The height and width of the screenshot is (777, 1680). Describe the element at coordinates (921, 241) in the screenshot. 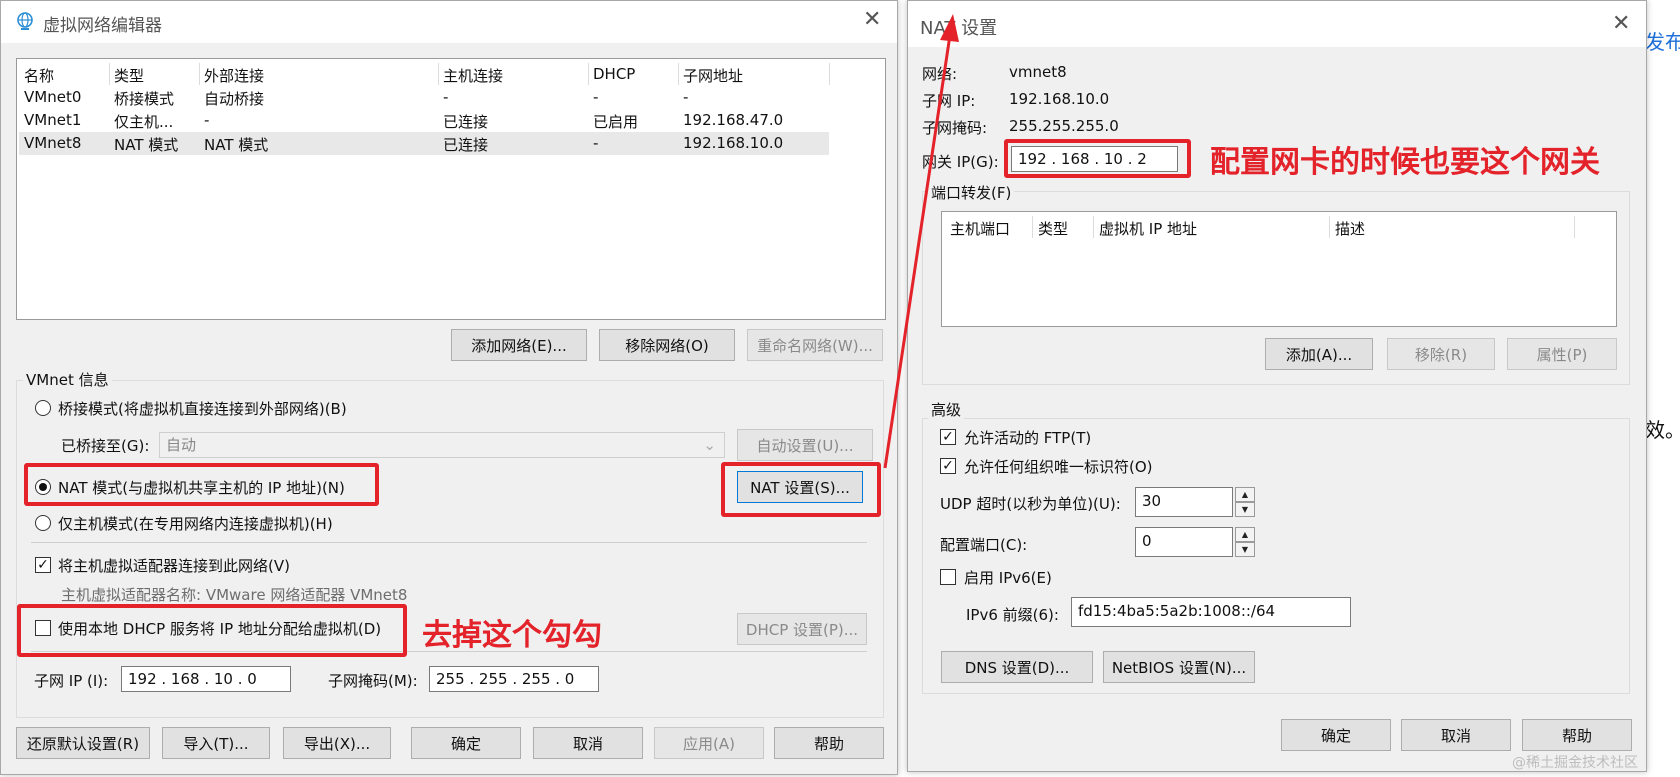

I see `annotation-arrow` at that location.